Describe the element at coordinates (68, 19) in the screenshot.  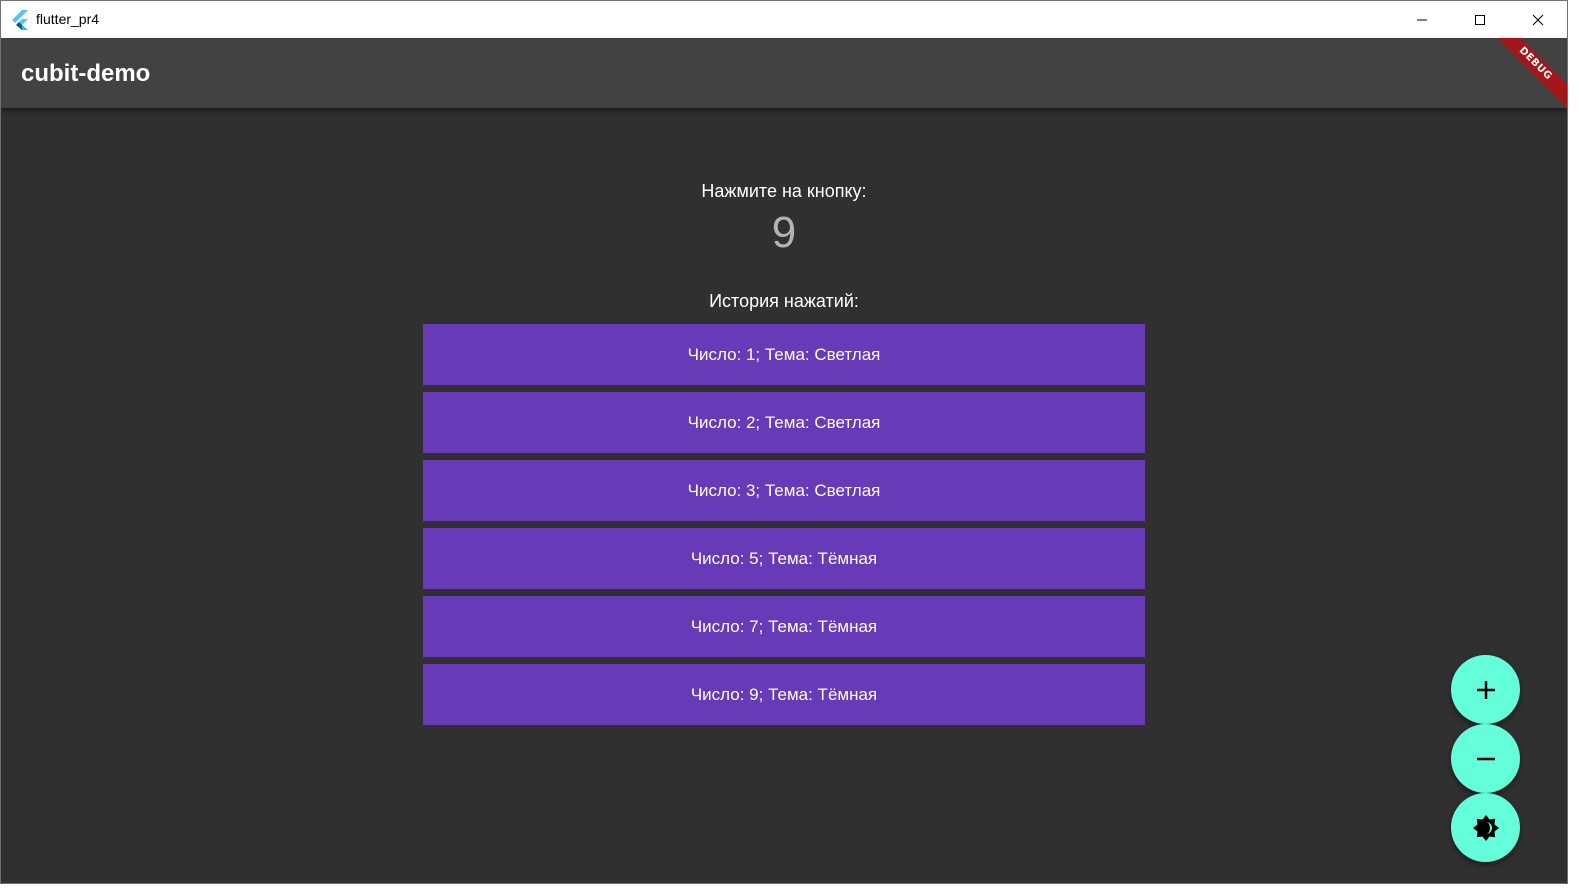
I see `window-title: flutter_pr4` at that location.